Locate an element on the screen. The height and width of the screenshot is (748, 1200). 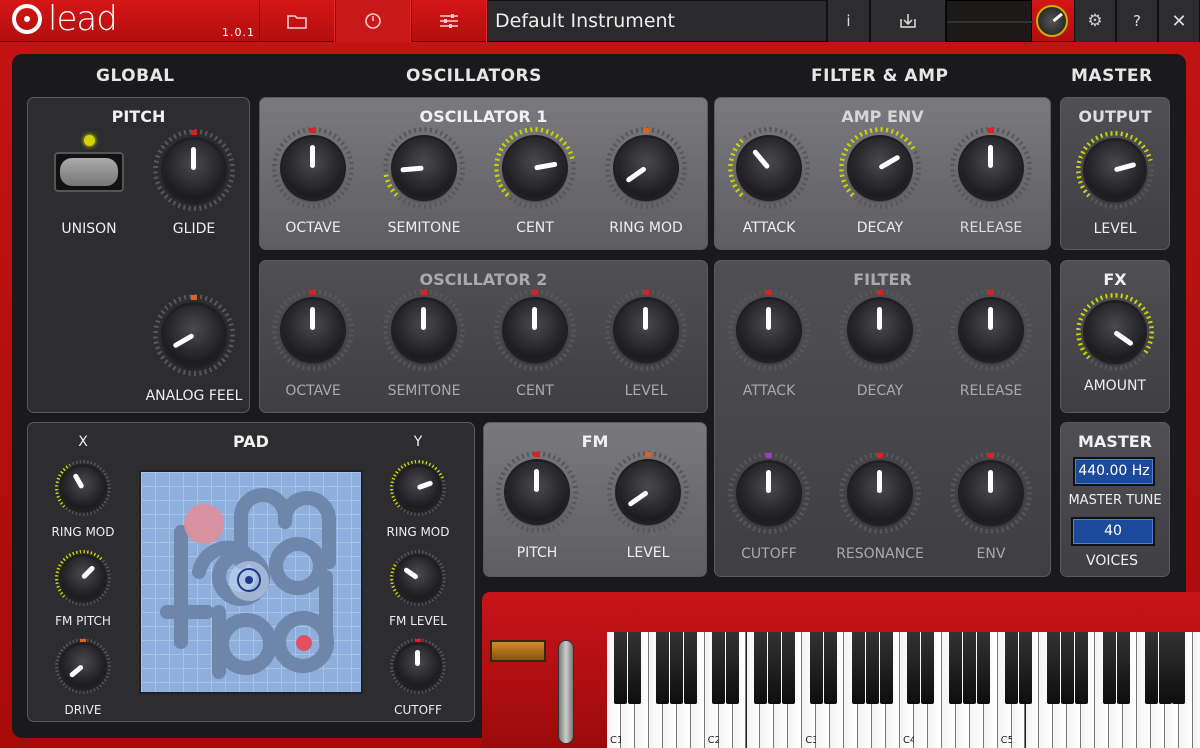
osc1-octave-knob is located at coordinates (313, 168).